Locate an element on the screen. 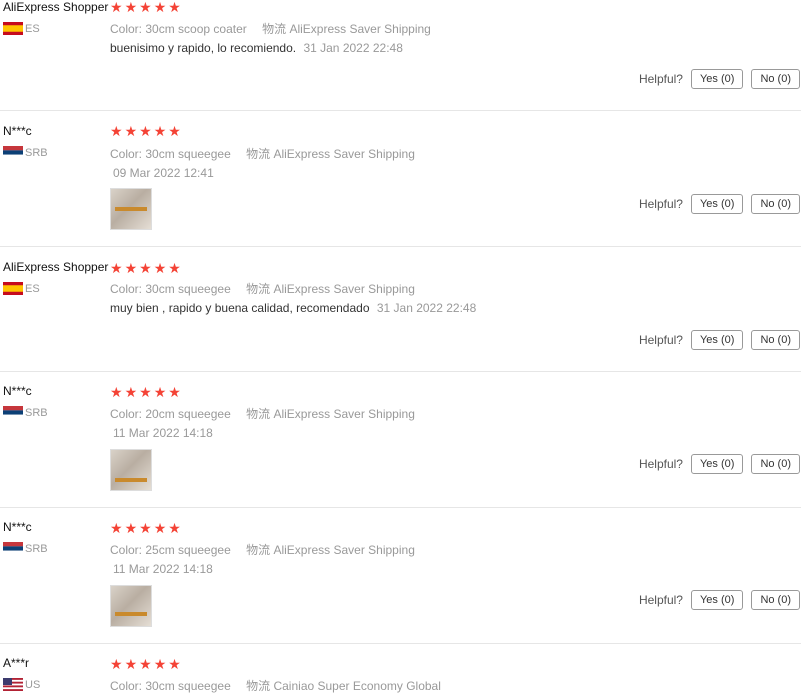  color-value: 20cm squeegee is located at coordinates (188, 414).